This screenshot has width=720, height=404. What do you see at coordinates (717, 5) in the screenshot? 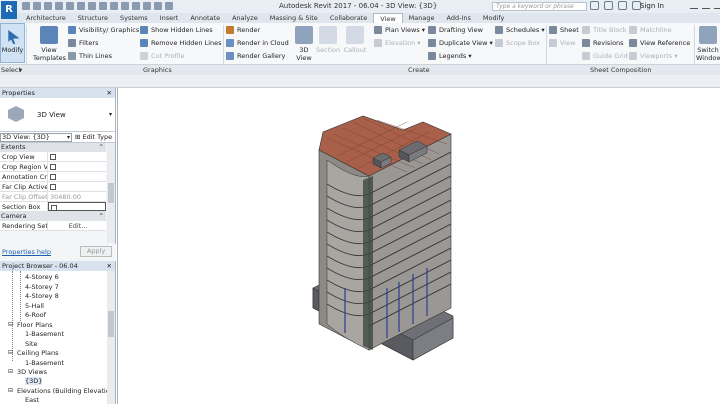
I see `minimize-icon` at bounding box center [717, 5].